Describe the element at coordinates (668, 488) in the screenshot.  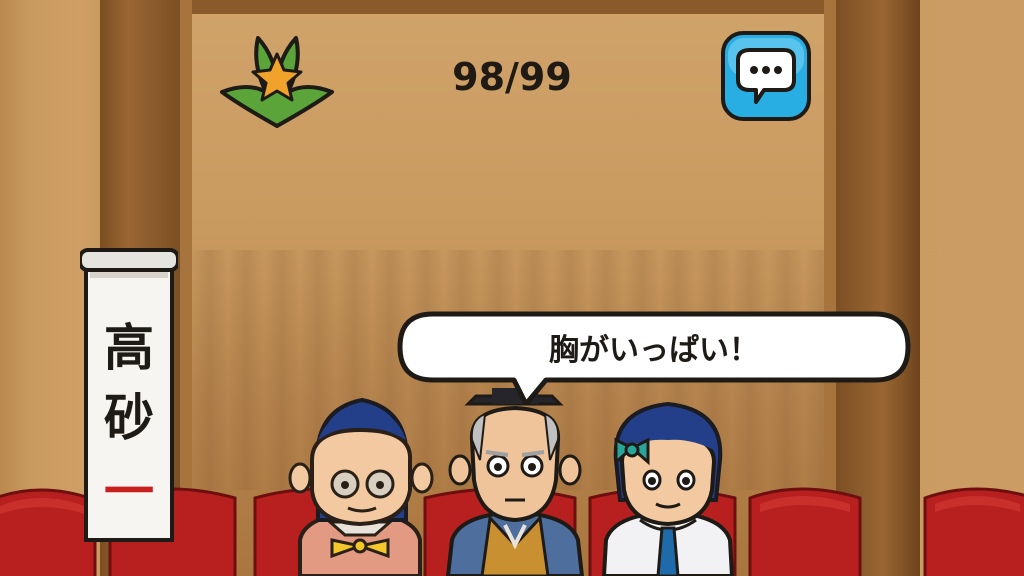
I see `character-girl-bow` at that location.